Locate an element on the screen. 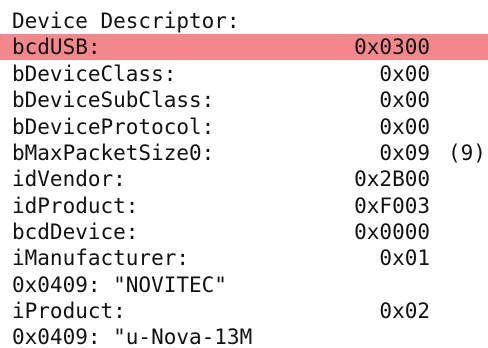 This screenshot has width=488, height=348. row-bcdusb: bcdUSB: 0x0300 is located at coordinates (244, 47).